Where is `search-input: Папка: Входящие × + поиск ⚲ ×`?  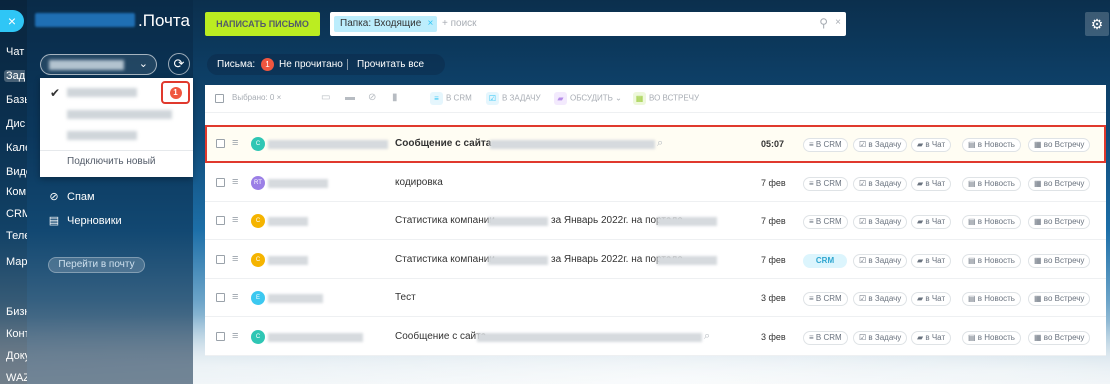 search-input: Папка: Входящие × + поиск ⚲ × is located at coordinates (588, 24).